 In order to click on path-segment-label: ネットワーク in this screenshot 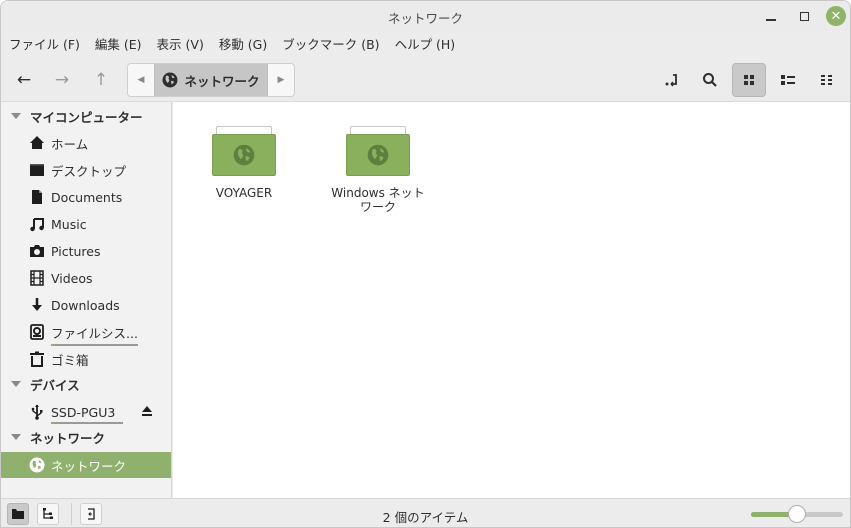, I will do `click(222, 81)`.